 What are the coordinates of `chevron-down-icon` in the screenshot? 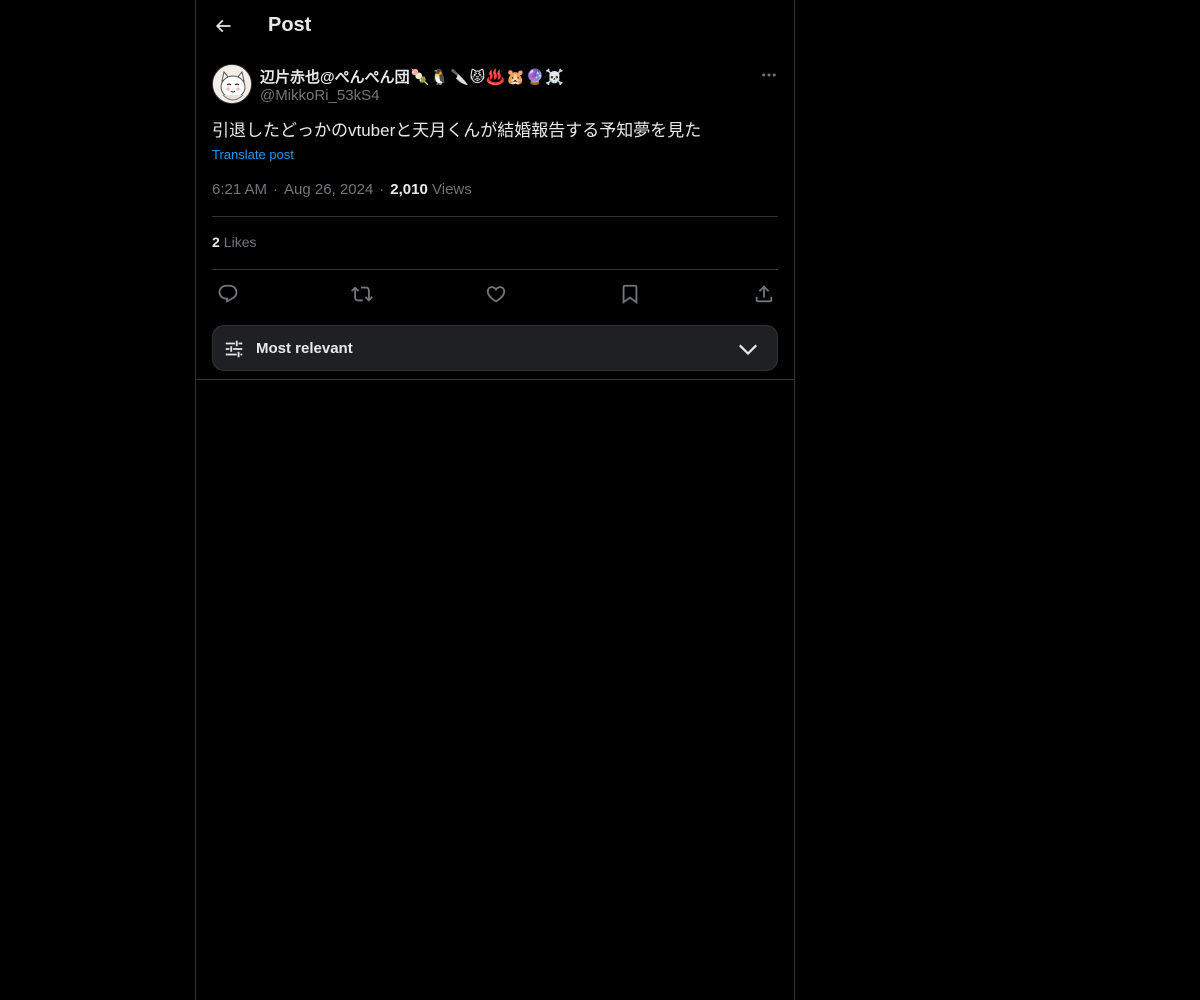 It's located at (748, 350).